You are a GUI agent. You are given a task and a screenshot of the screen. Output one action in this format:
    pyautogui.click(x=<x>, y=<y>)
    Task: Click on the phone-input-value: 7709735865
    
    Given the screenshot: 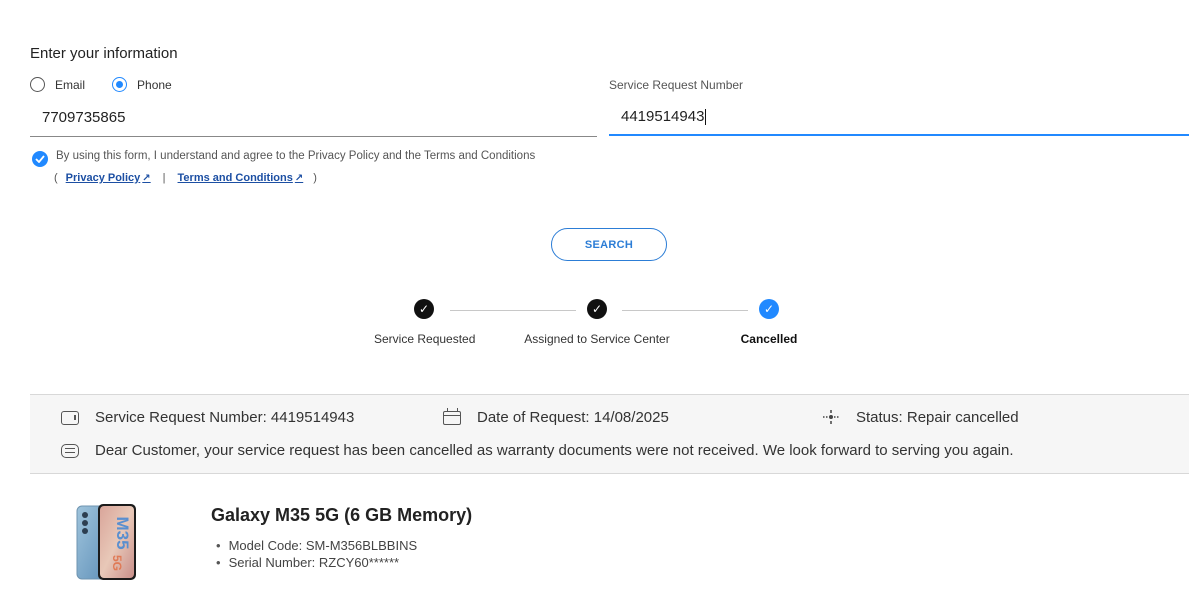 What is the action you would take?
    pyautogui.click(x=84, y=117)
    